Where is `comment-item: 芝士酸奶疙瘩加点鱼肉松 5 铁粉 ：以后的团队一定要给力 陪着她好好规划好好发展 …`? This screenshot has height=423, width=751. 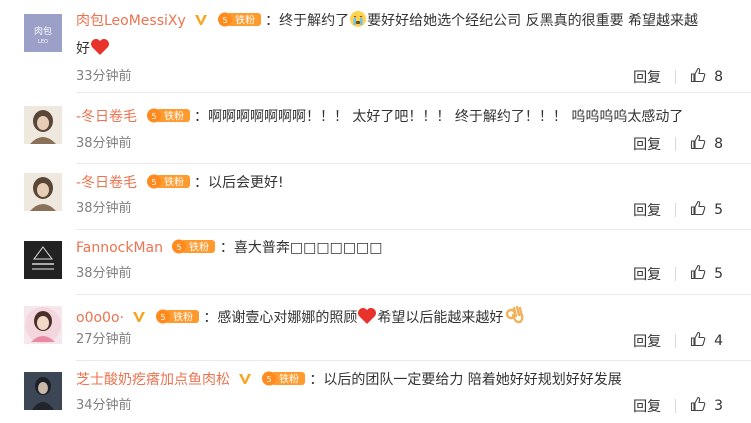 comment-item: 芝士酸奶疙瘩加点鱼肉松 5 铁粉 ：以后的团队一定要给力 陪着她好好规划好好发展 … is located at coordinates (375, 391).